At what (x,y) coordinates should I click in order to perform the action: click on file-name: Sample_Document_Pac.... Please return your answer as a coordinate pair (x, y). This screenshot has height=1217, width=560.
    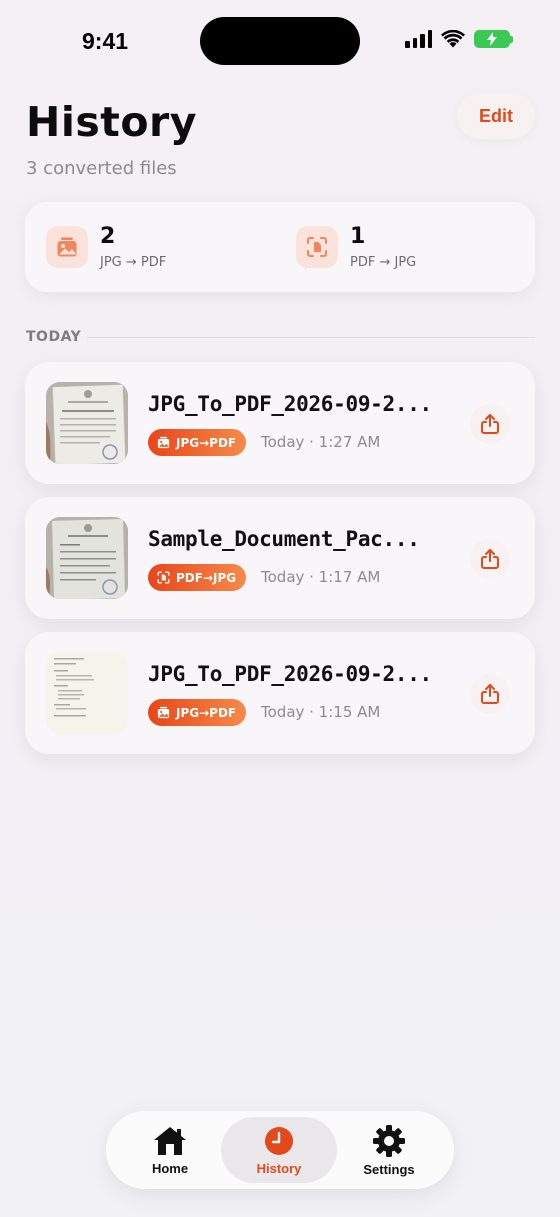
    Looking at the image, I should click on (284, 539).